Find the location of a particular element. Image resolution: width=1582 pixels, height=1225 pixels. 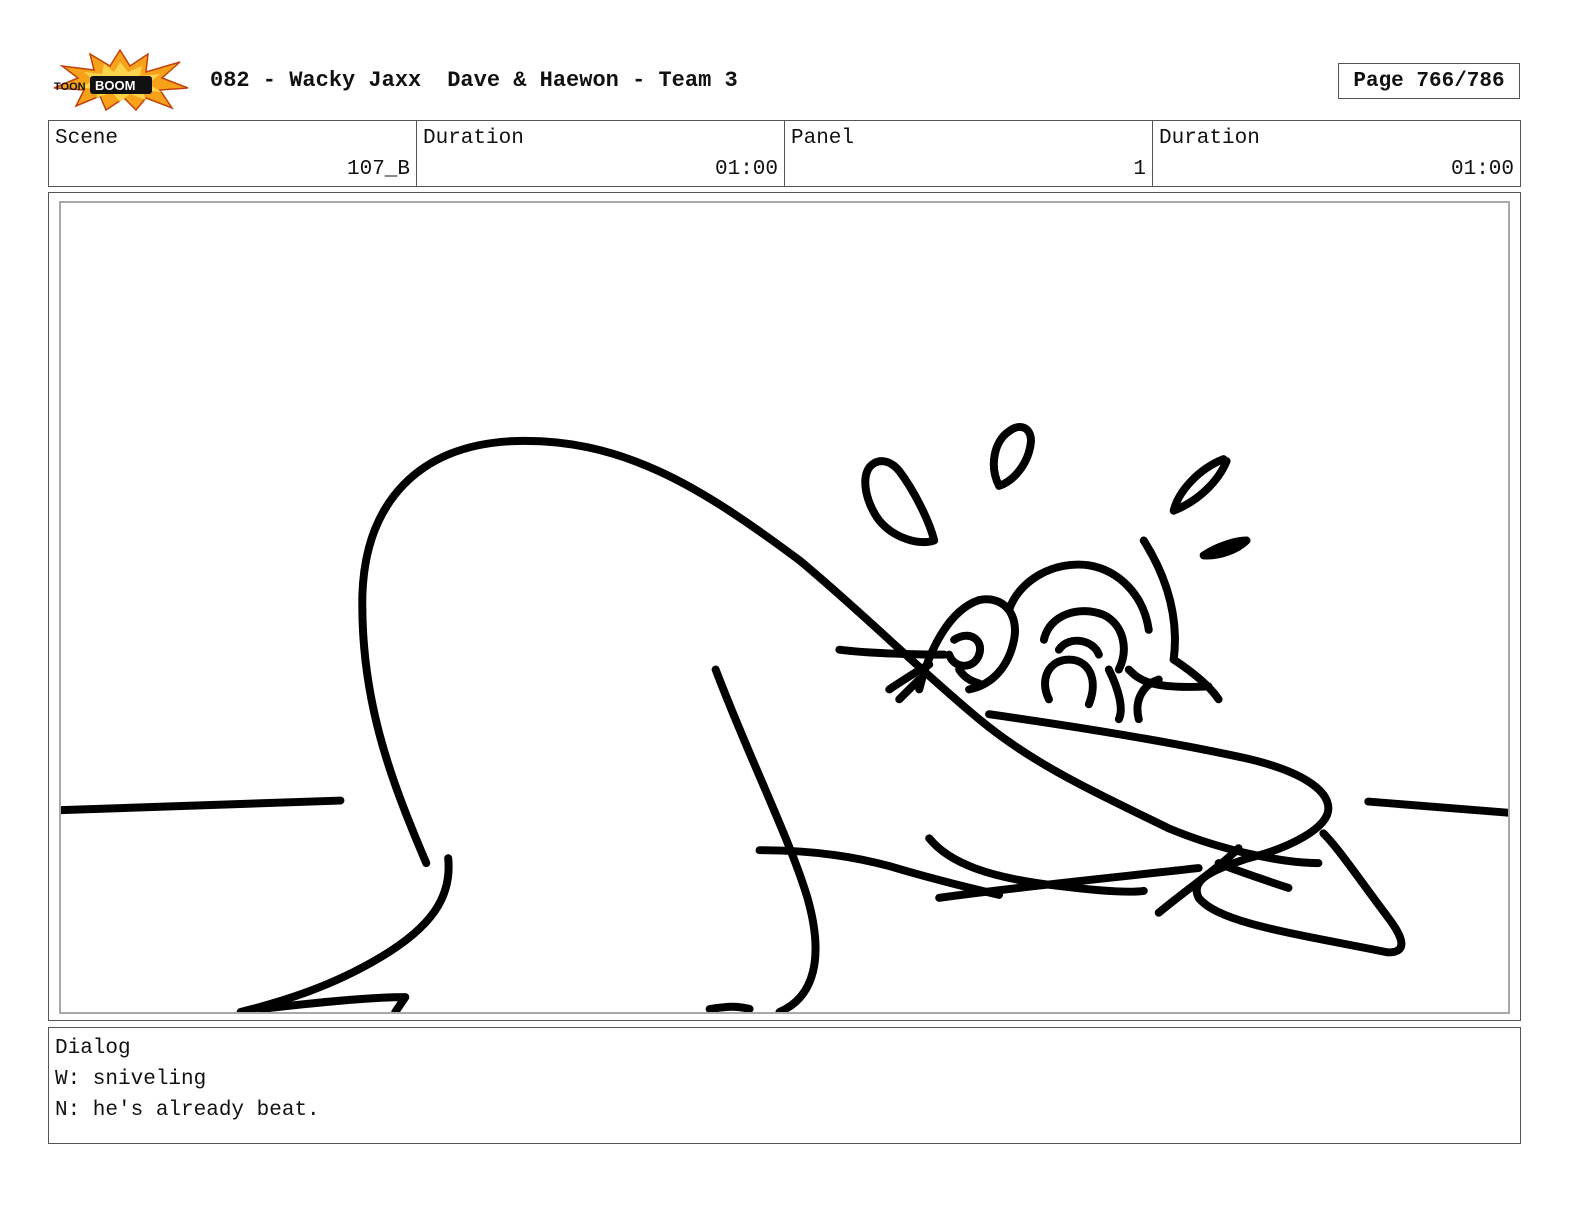

toon-boom-logo: TOON BOOM is located at coordinates (120, 80).